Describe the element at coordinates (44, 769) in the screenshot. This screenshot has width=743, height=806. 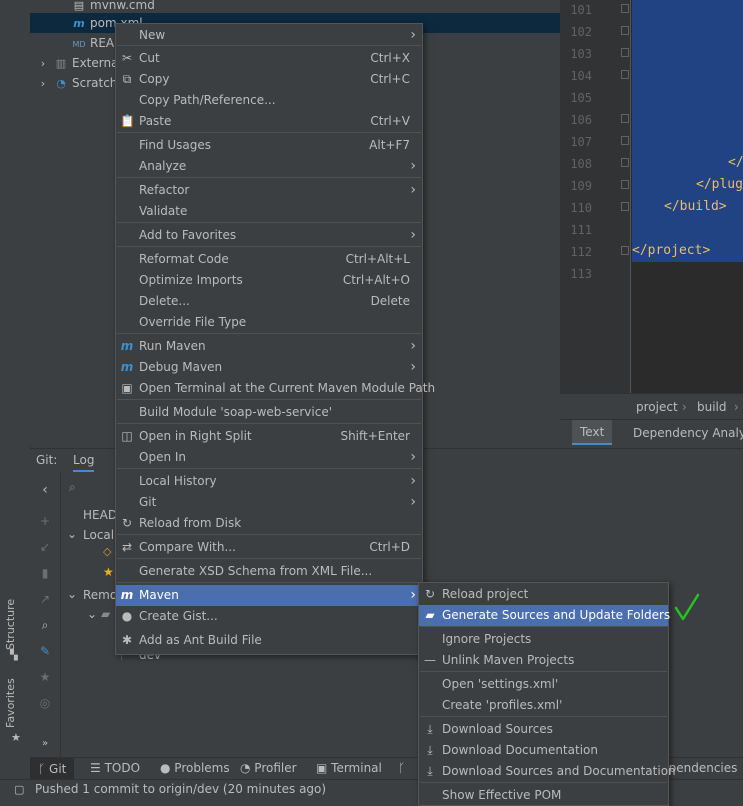
I see `branch-icon: ᚴ` at that location.